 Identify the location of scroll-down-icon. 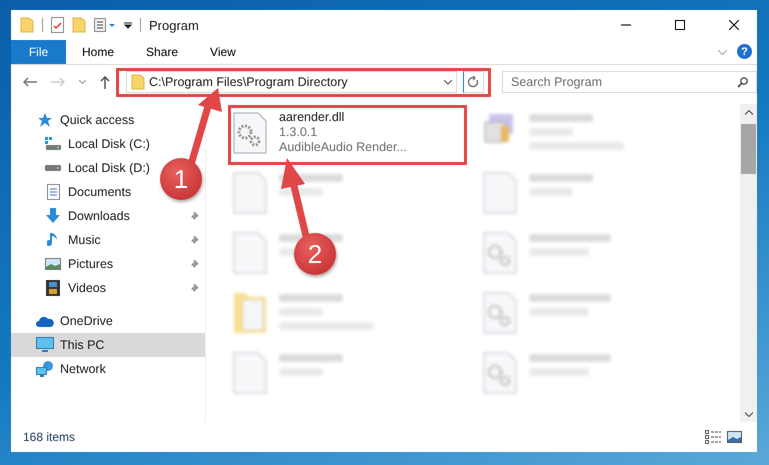
(748, 414).